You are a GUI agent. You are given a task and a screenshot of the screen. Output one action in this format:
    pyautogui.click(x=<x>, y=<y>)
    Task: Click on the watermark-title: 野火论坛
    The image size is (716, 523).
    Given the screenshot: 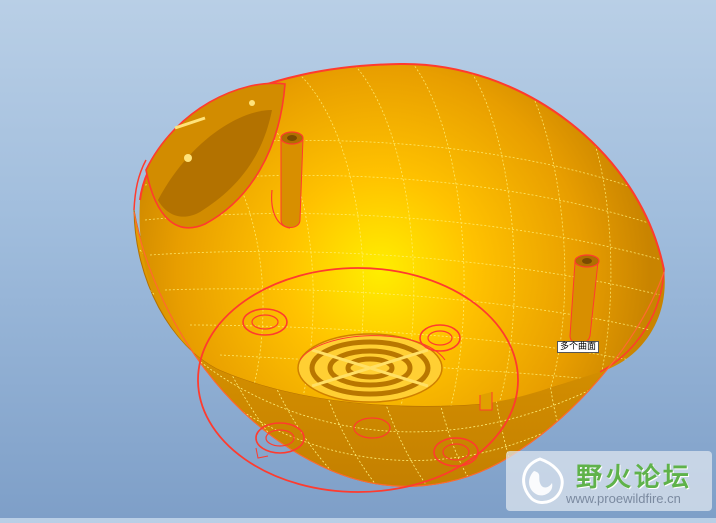 What is the action you would take?
    pyautogui.click(x=634, y=478)
    